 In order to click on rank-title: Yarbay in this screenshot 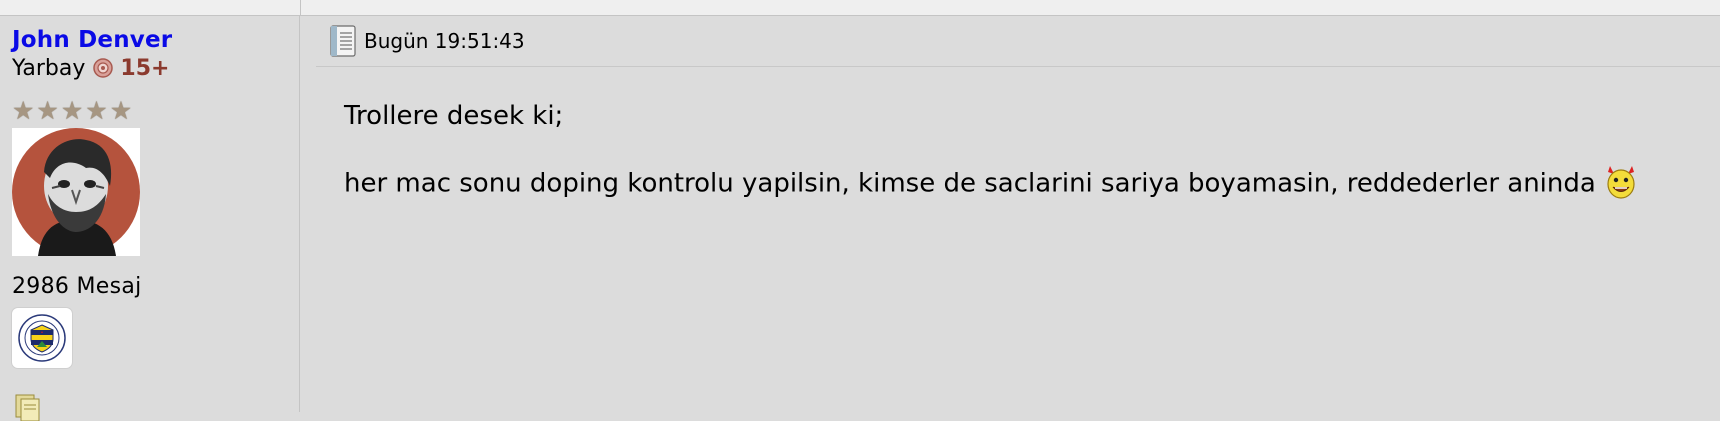, I will do `click(49, 68)`.